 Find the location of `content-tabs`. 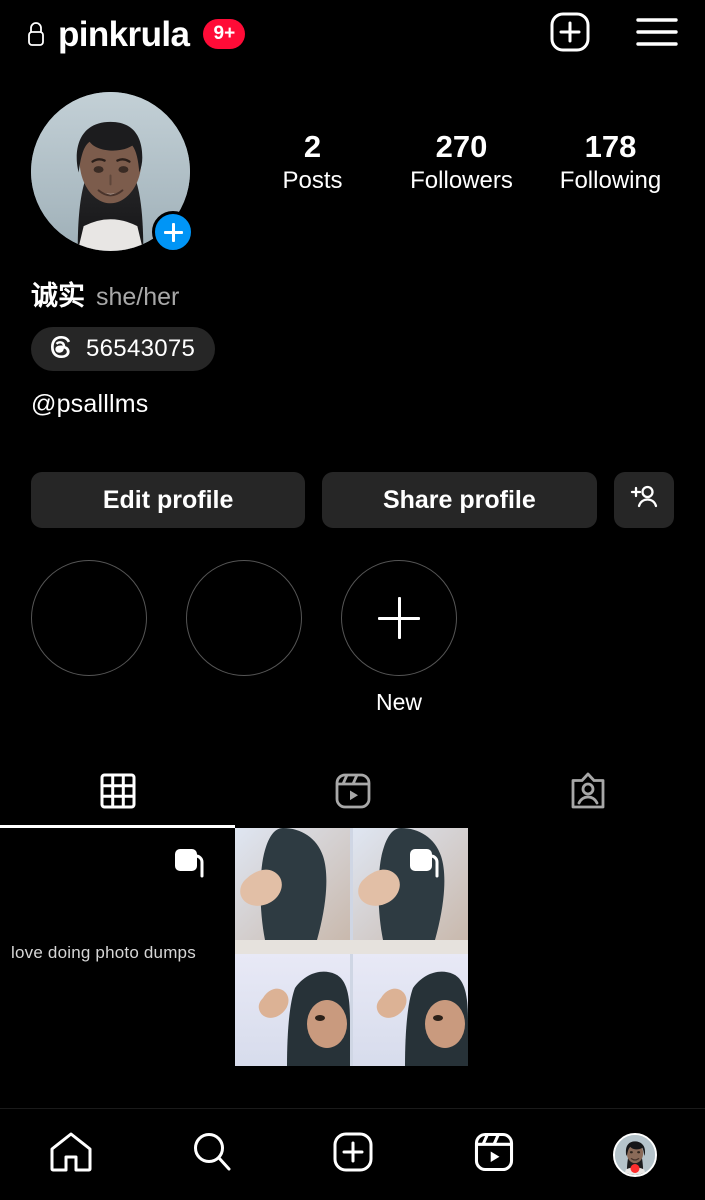

content-tabs is located at coordinates (352, 793).